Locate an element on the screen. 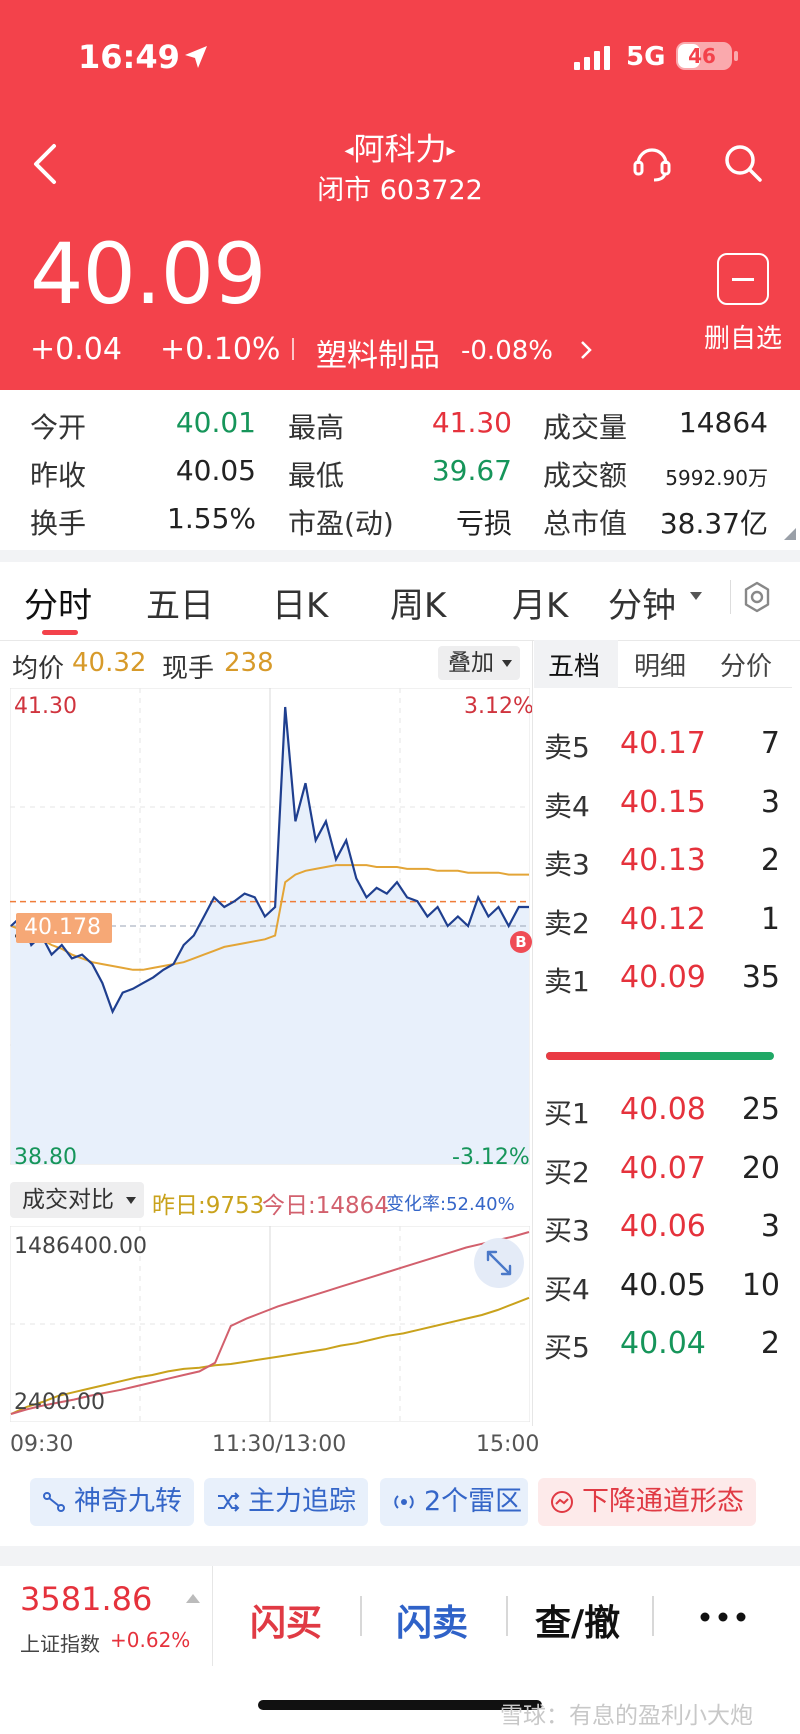 The height and width of the screenshot is (1734, 800). tab-minute: 分钟 is located at coordinates (642, 602).